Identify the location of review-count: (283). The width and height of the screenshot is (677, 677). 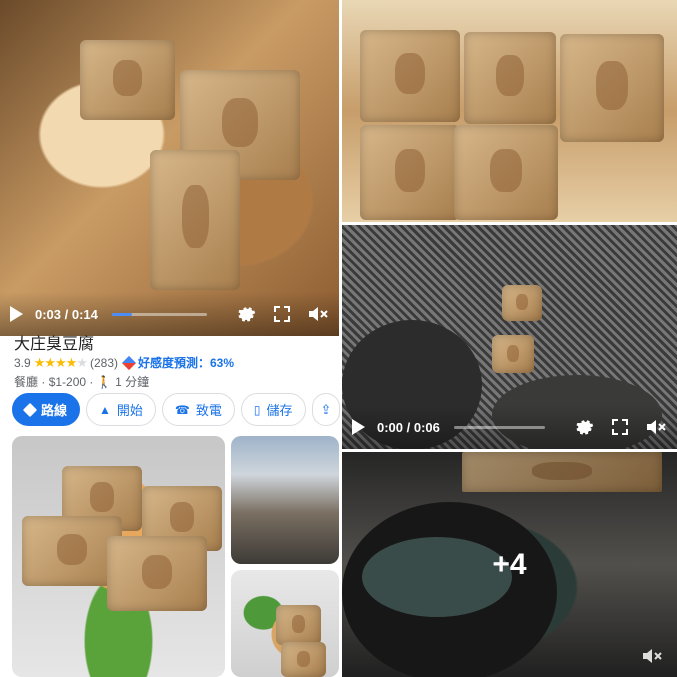
(104, 363).